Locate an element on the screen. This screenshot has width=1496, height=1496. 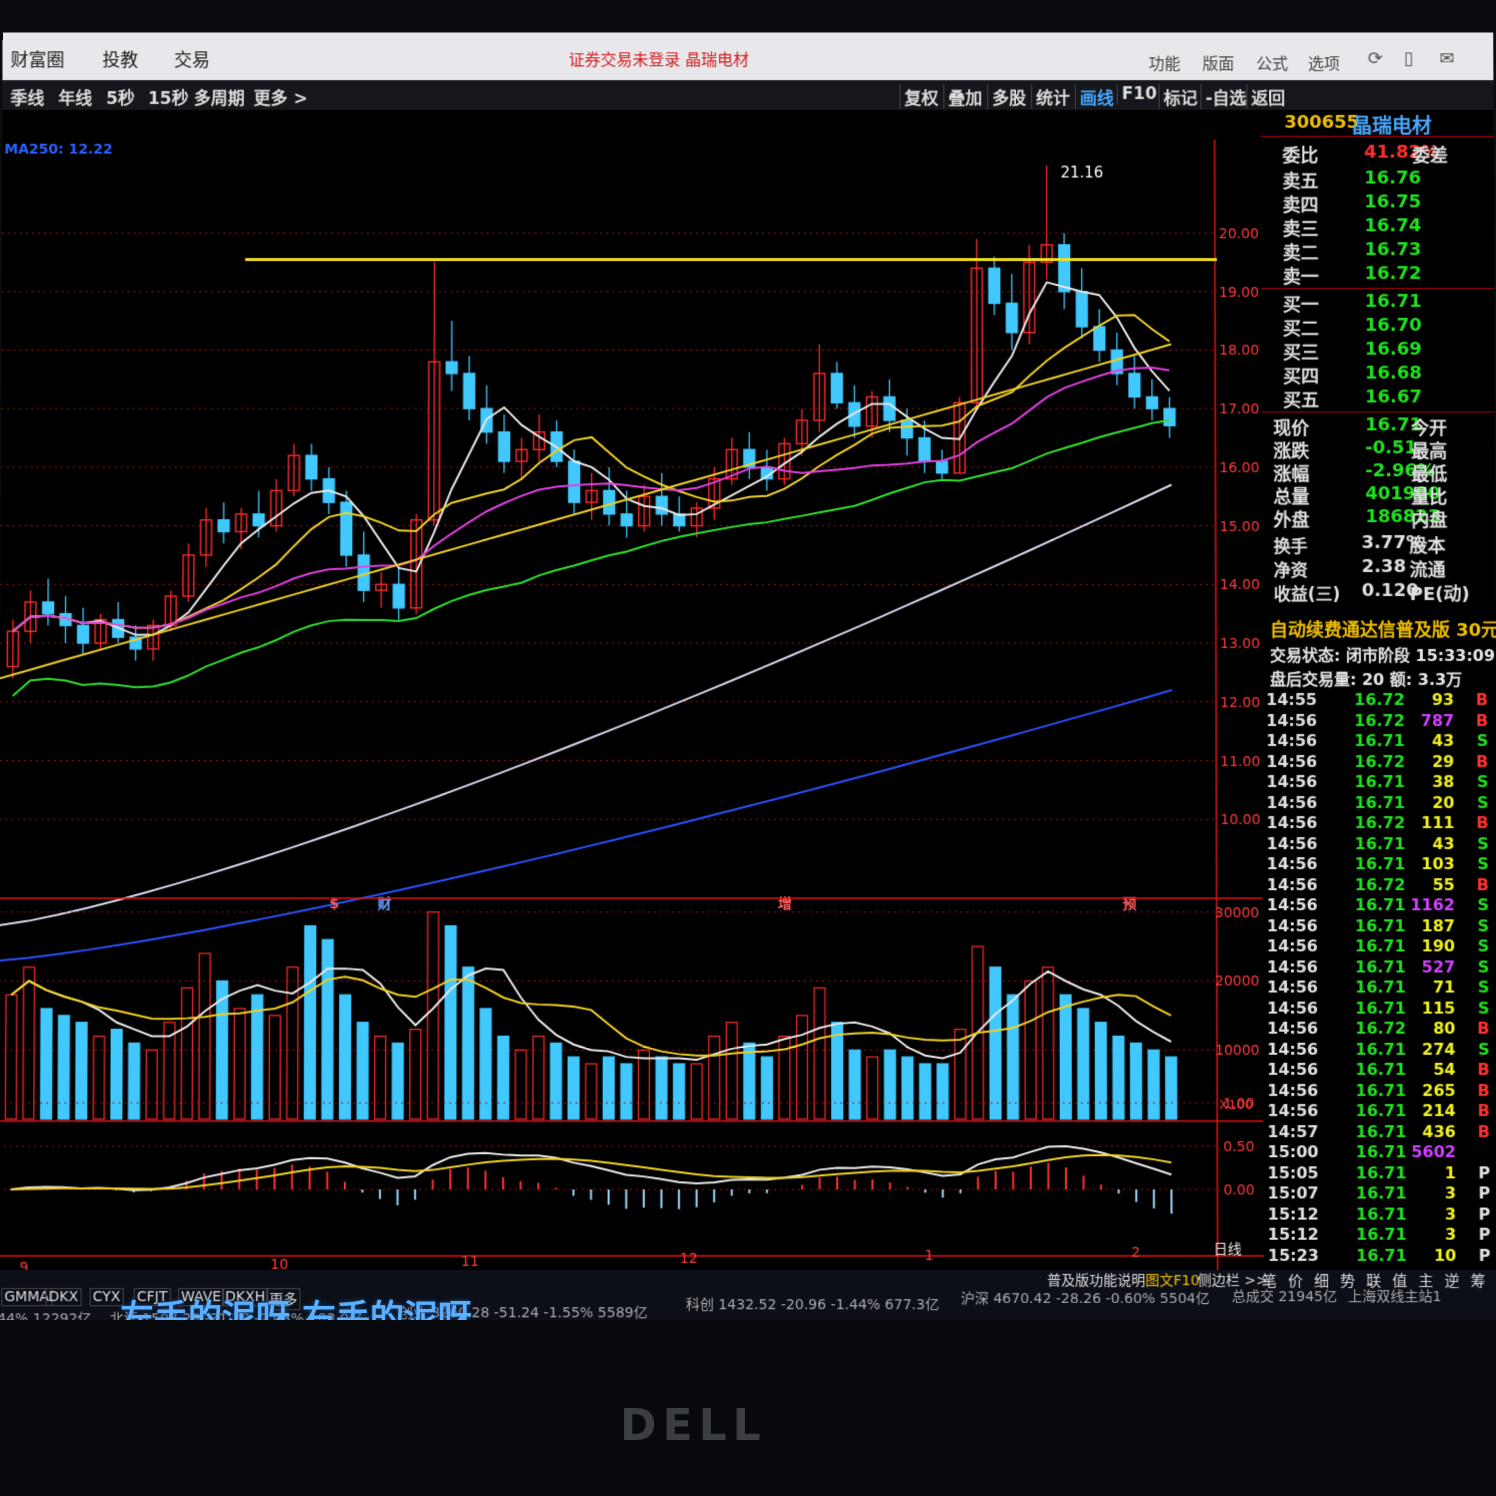
promo-banner: 自动续费通达信普及版 30元 is located at coordinates (1383, 629).